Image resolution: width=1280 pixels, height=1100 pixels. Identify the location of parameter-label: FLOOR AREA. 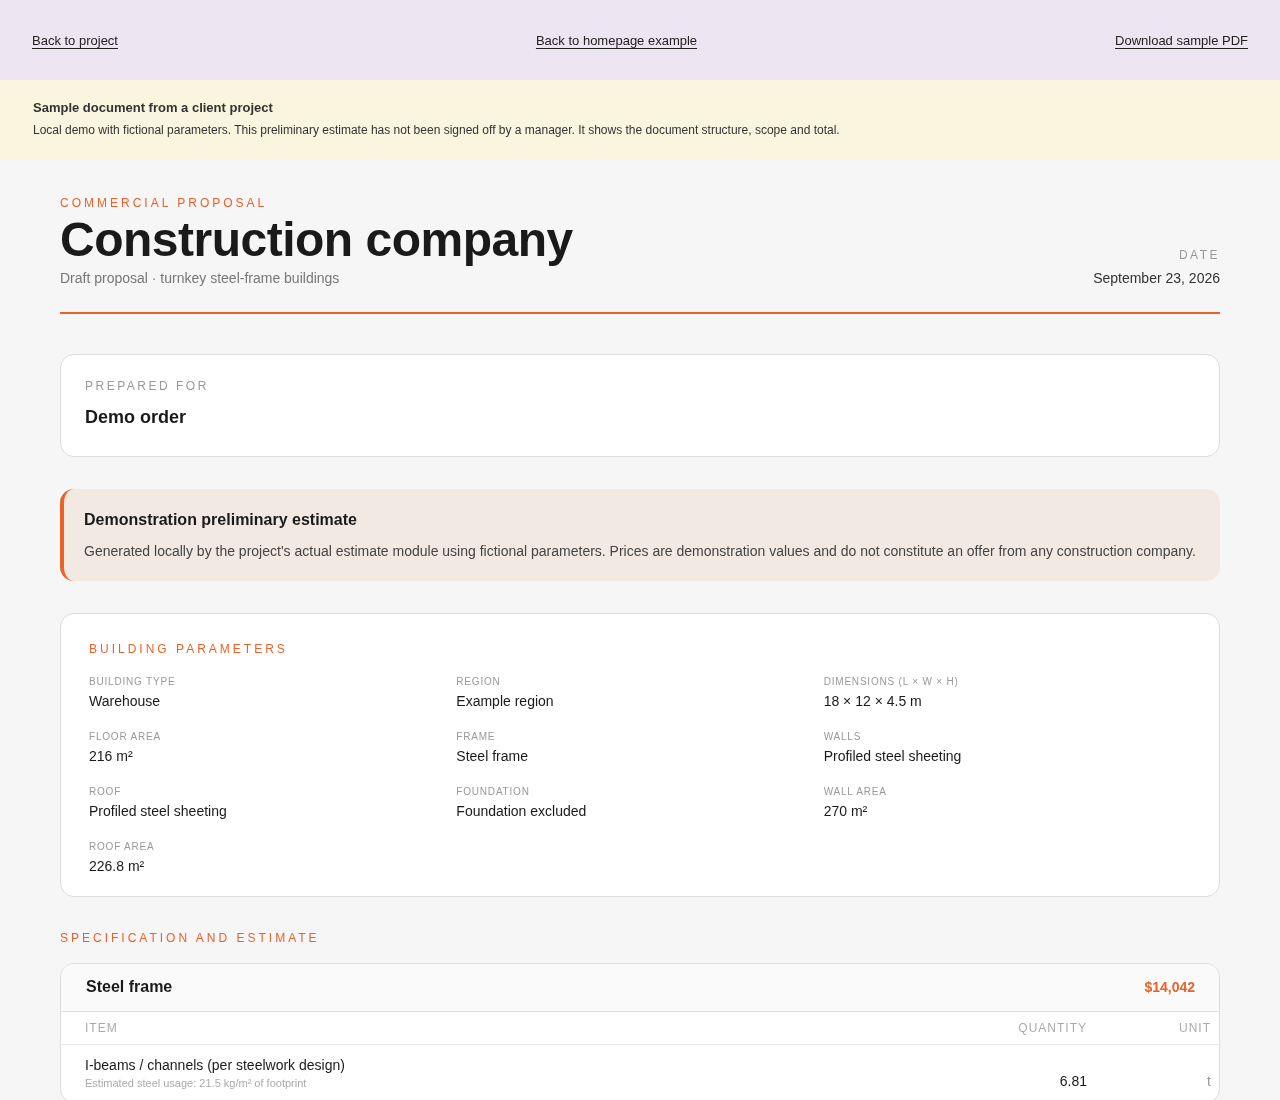
(125, 736).